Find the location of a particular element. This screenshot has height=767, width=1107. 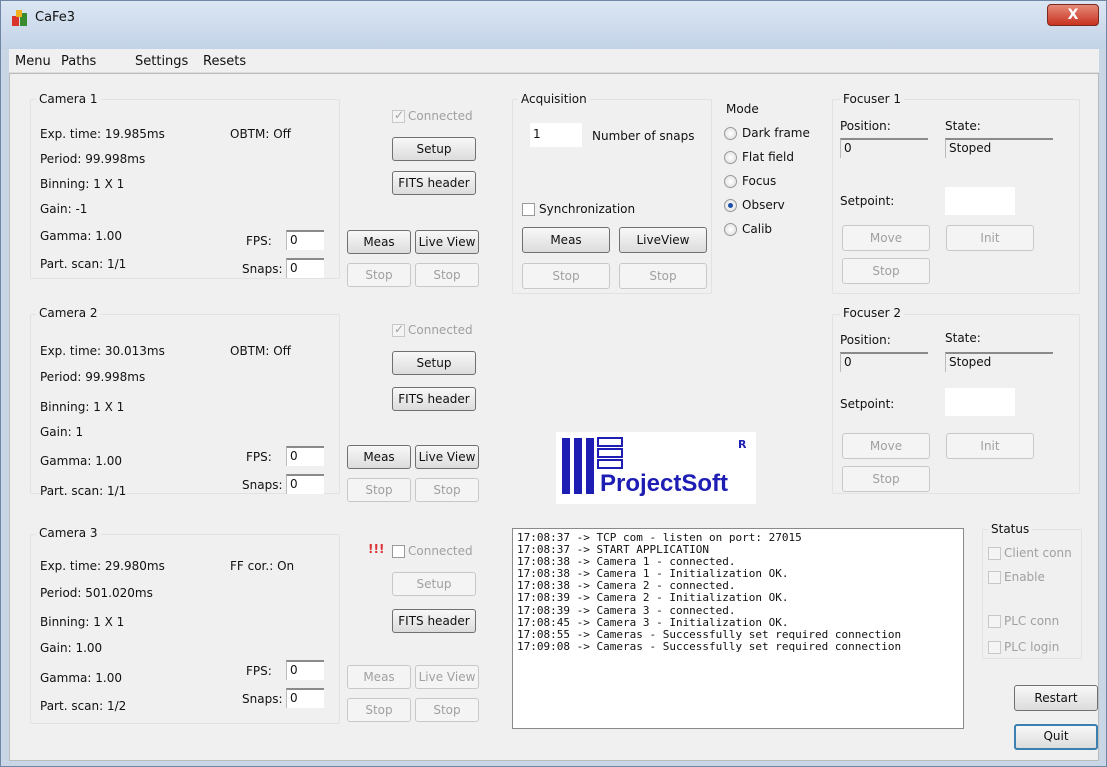

focuser-2-setpoint-label: Setpoint: is located at coordinates (867, 404).